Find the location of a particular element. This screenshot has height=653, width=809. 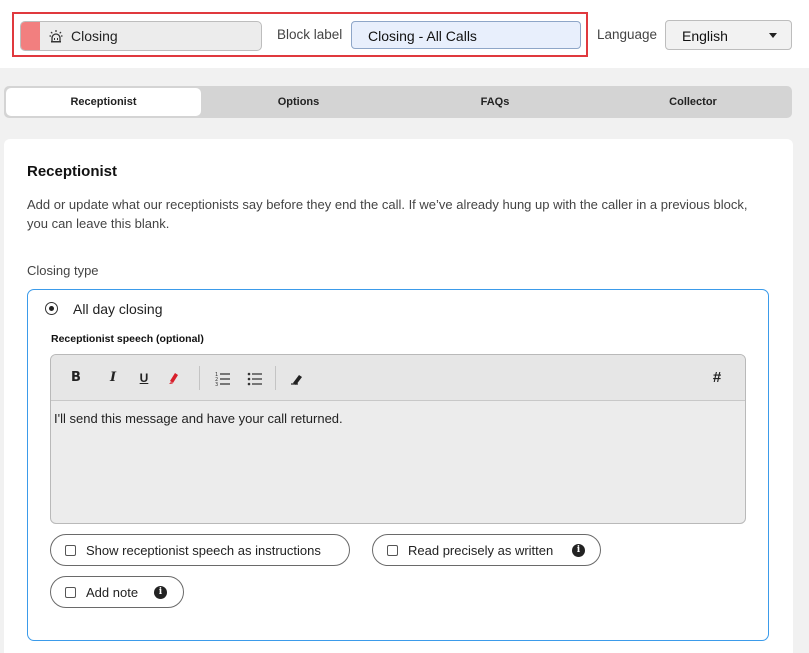

language-select: English is located at coordinates (728, 35).